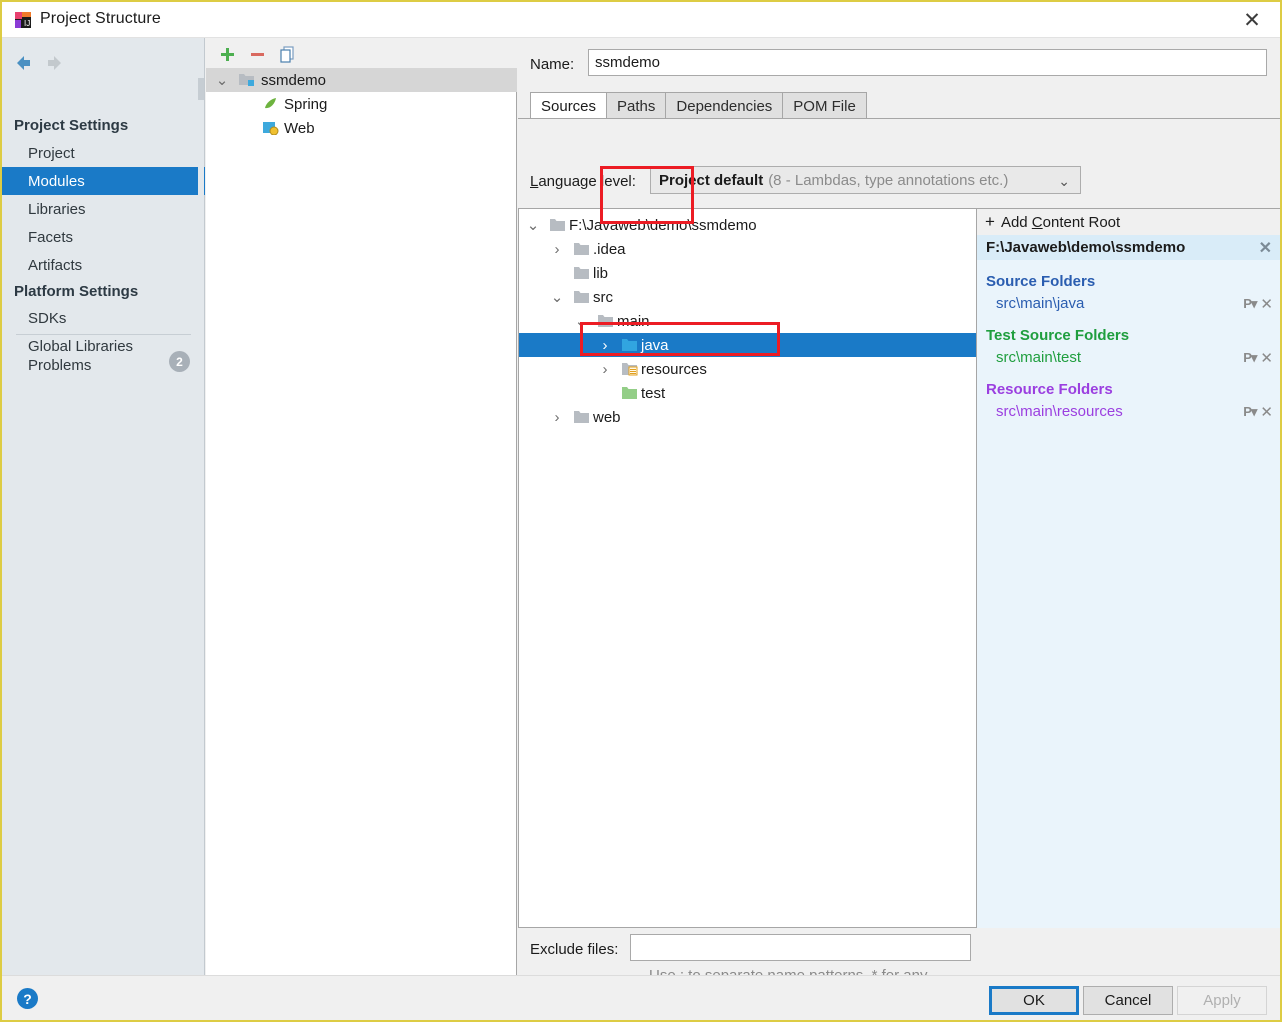  What do you see at coordinates (71, 125) in the screenshot?
I see `sidebar-group-project-settings: Project Settings` at bounding box center [71, 125].